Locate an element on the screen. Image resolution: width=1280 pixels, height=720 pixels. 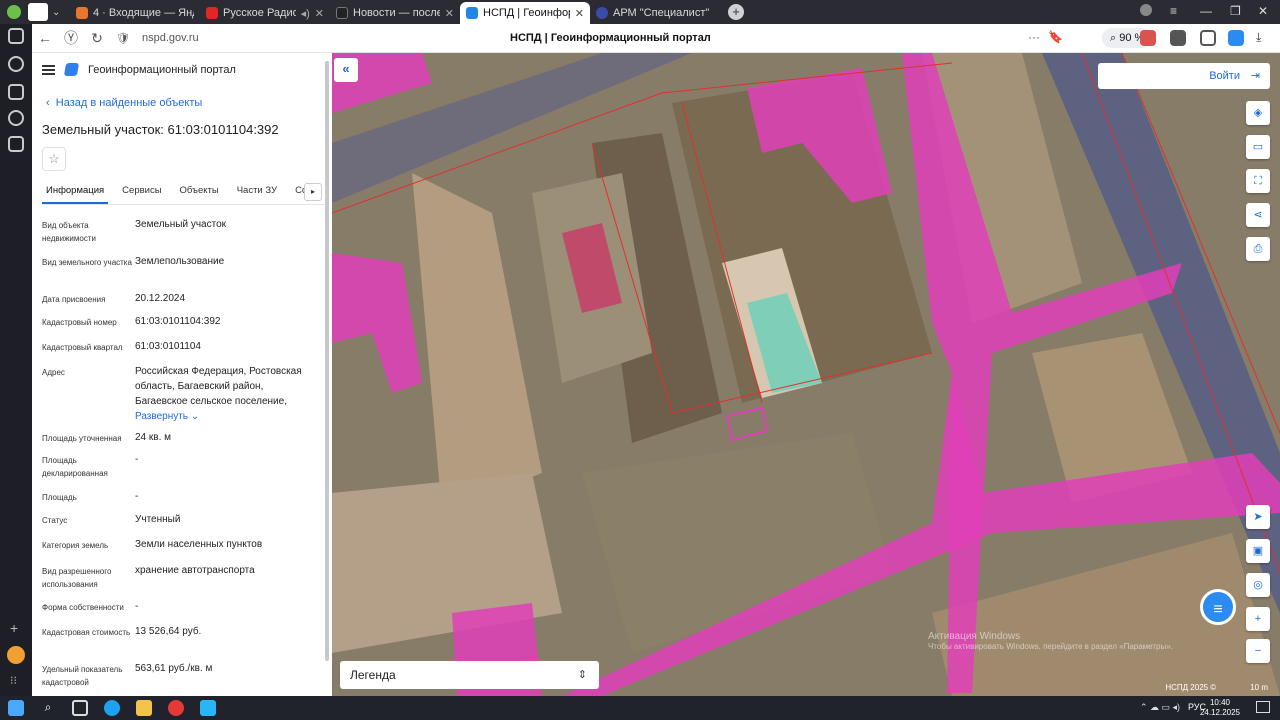
restore-icon: ❐ is located at coordinates (1235, 11).